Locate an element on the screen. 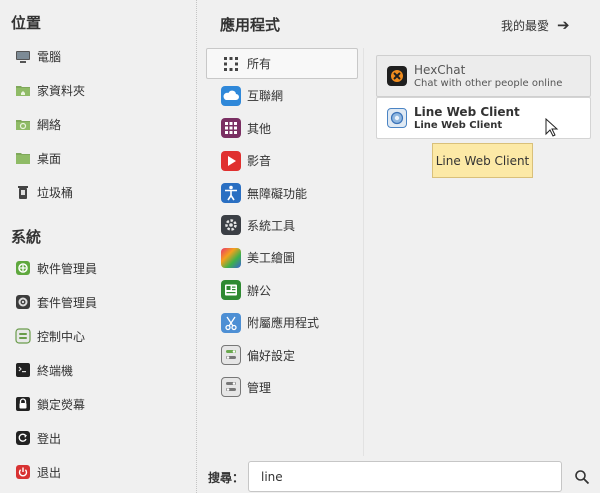  office-icon is located at coordinates (231, 290).